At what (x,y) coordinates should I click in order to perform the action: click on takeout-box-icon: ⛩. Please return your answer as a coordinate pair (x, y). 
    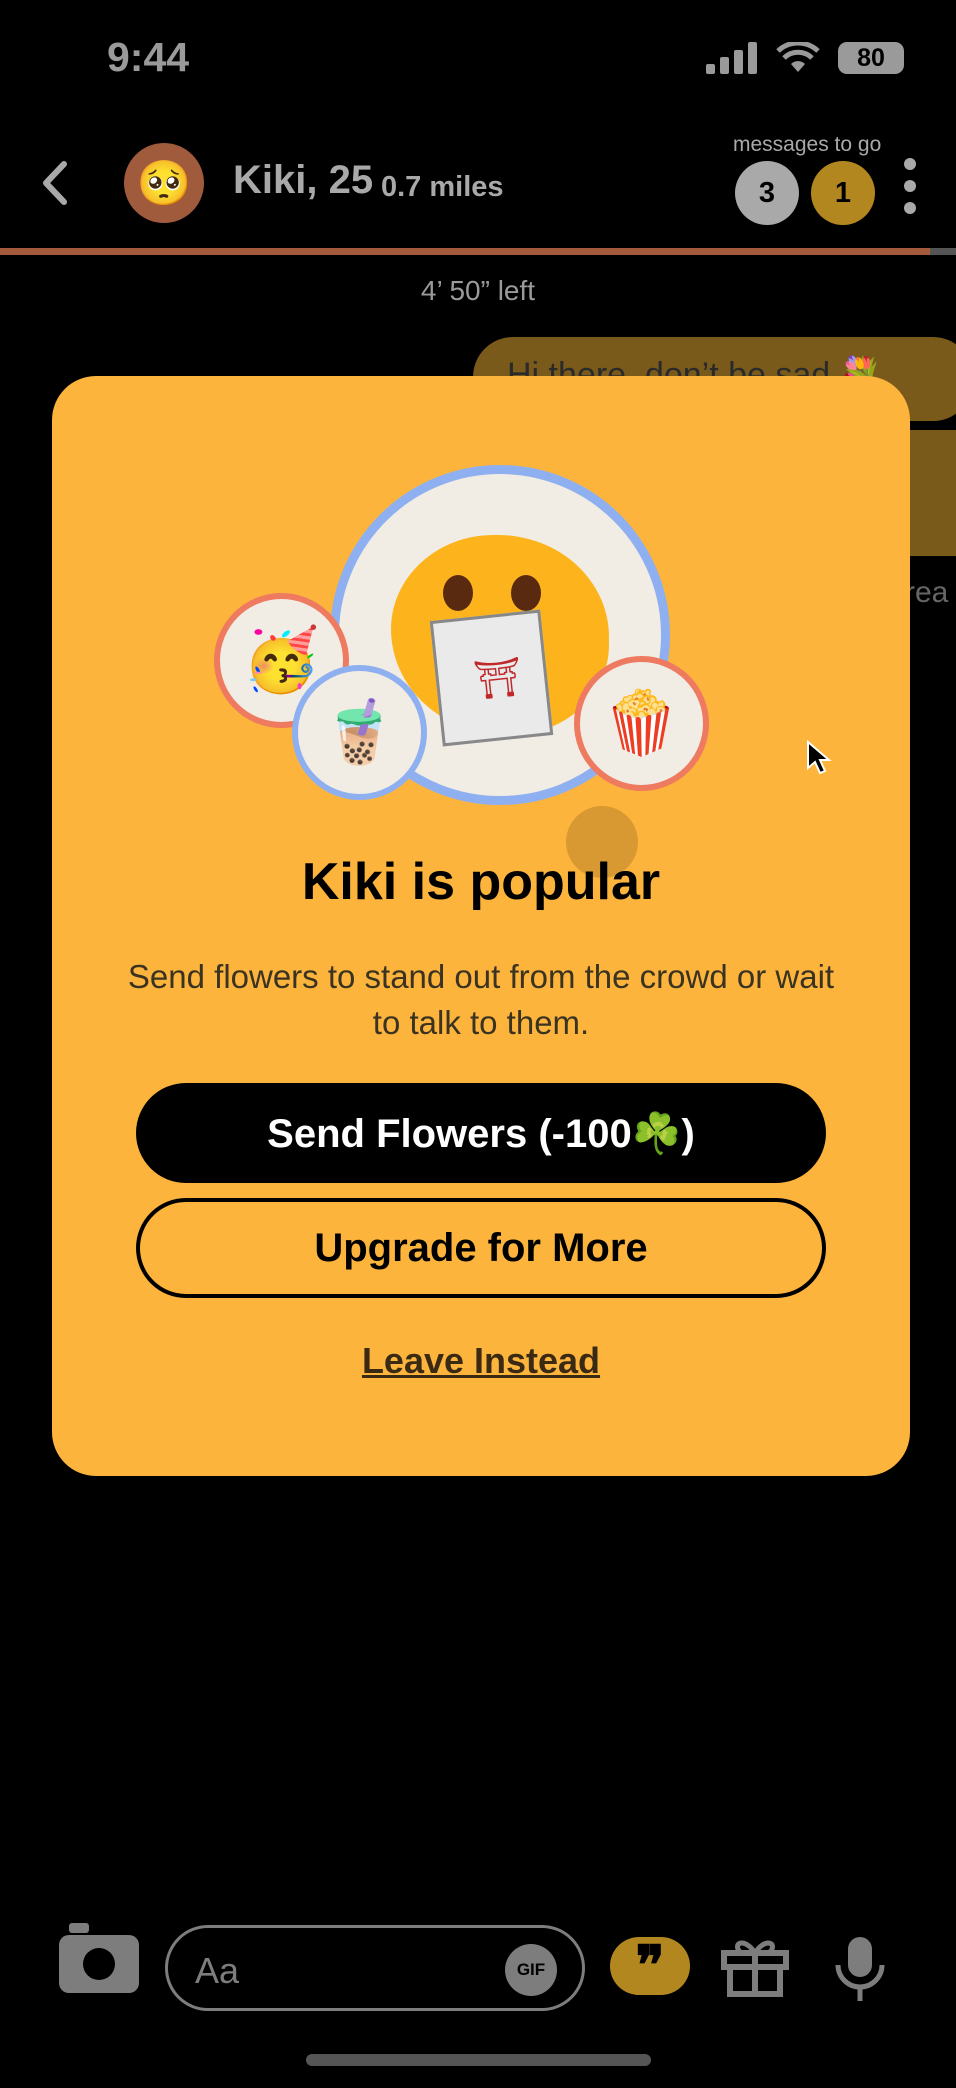
    Looking at the image, I should click on (491, 678).